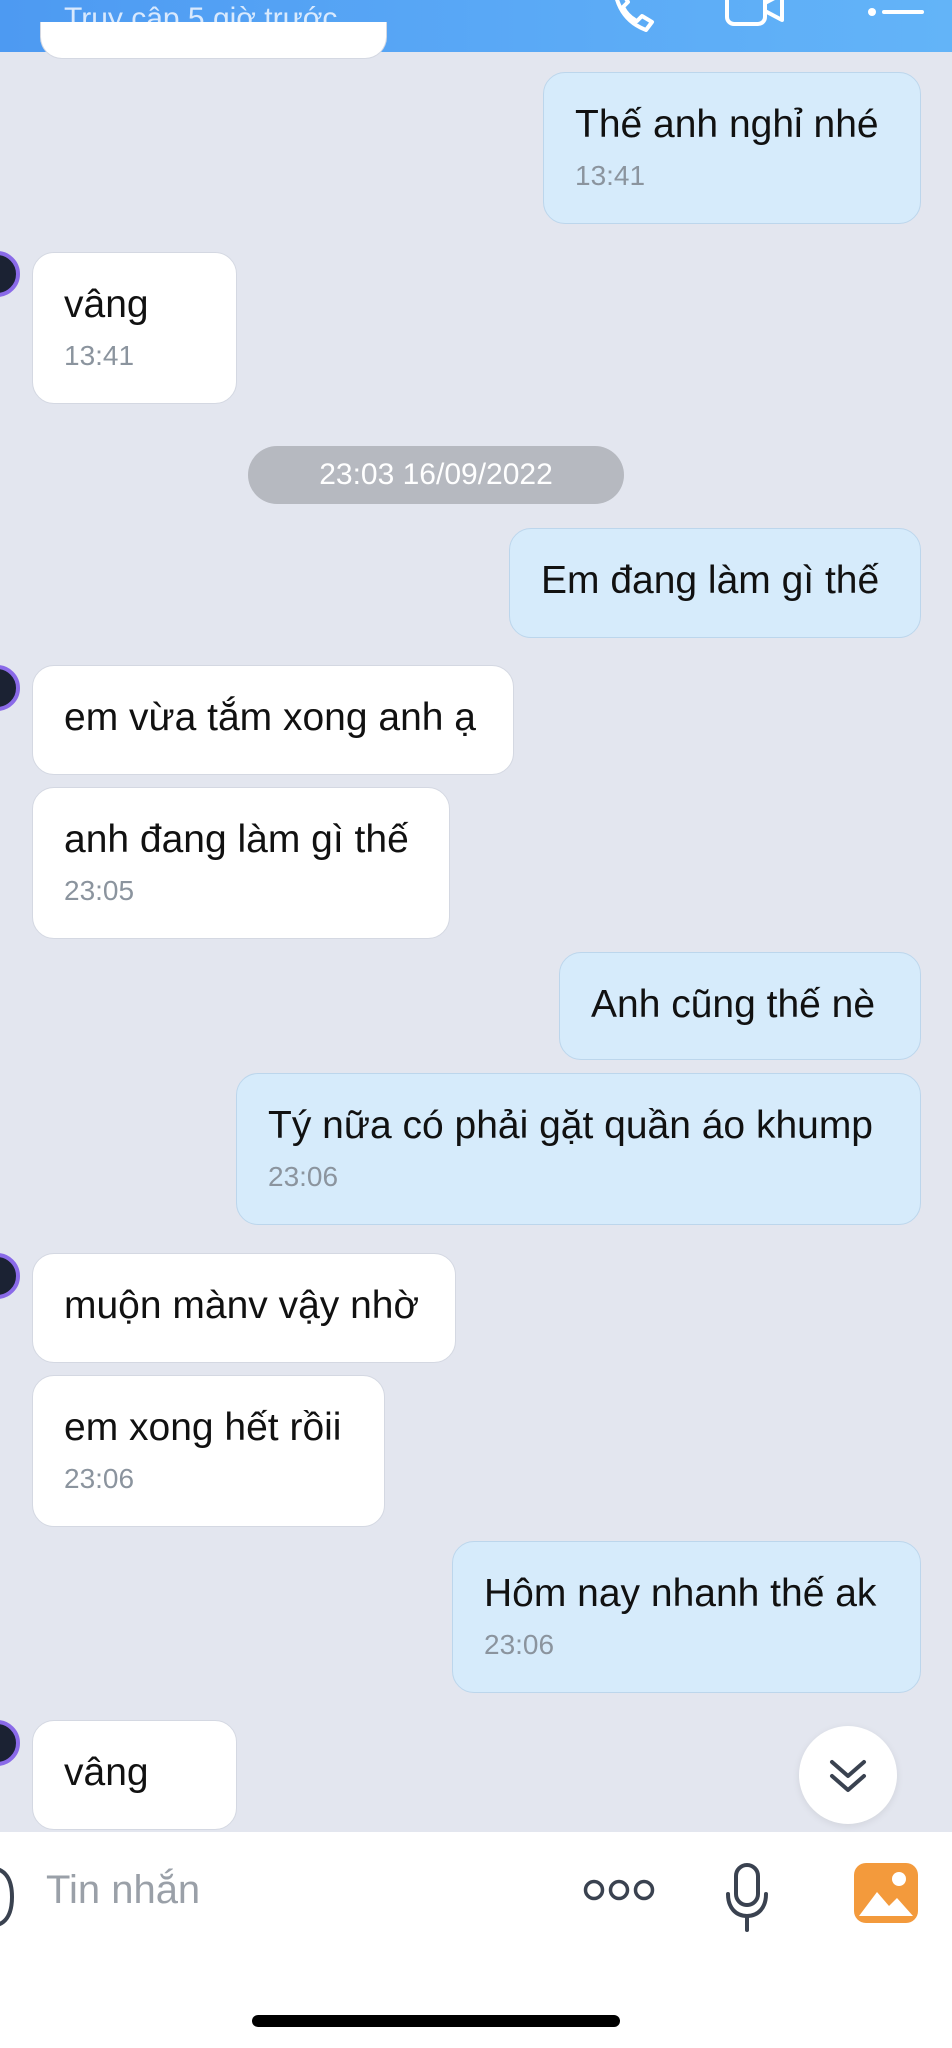 The height and width of the screenshot is (2048, 952). I want to click on message-bubble-incoming: vâng 13:41, so click(134, 328).